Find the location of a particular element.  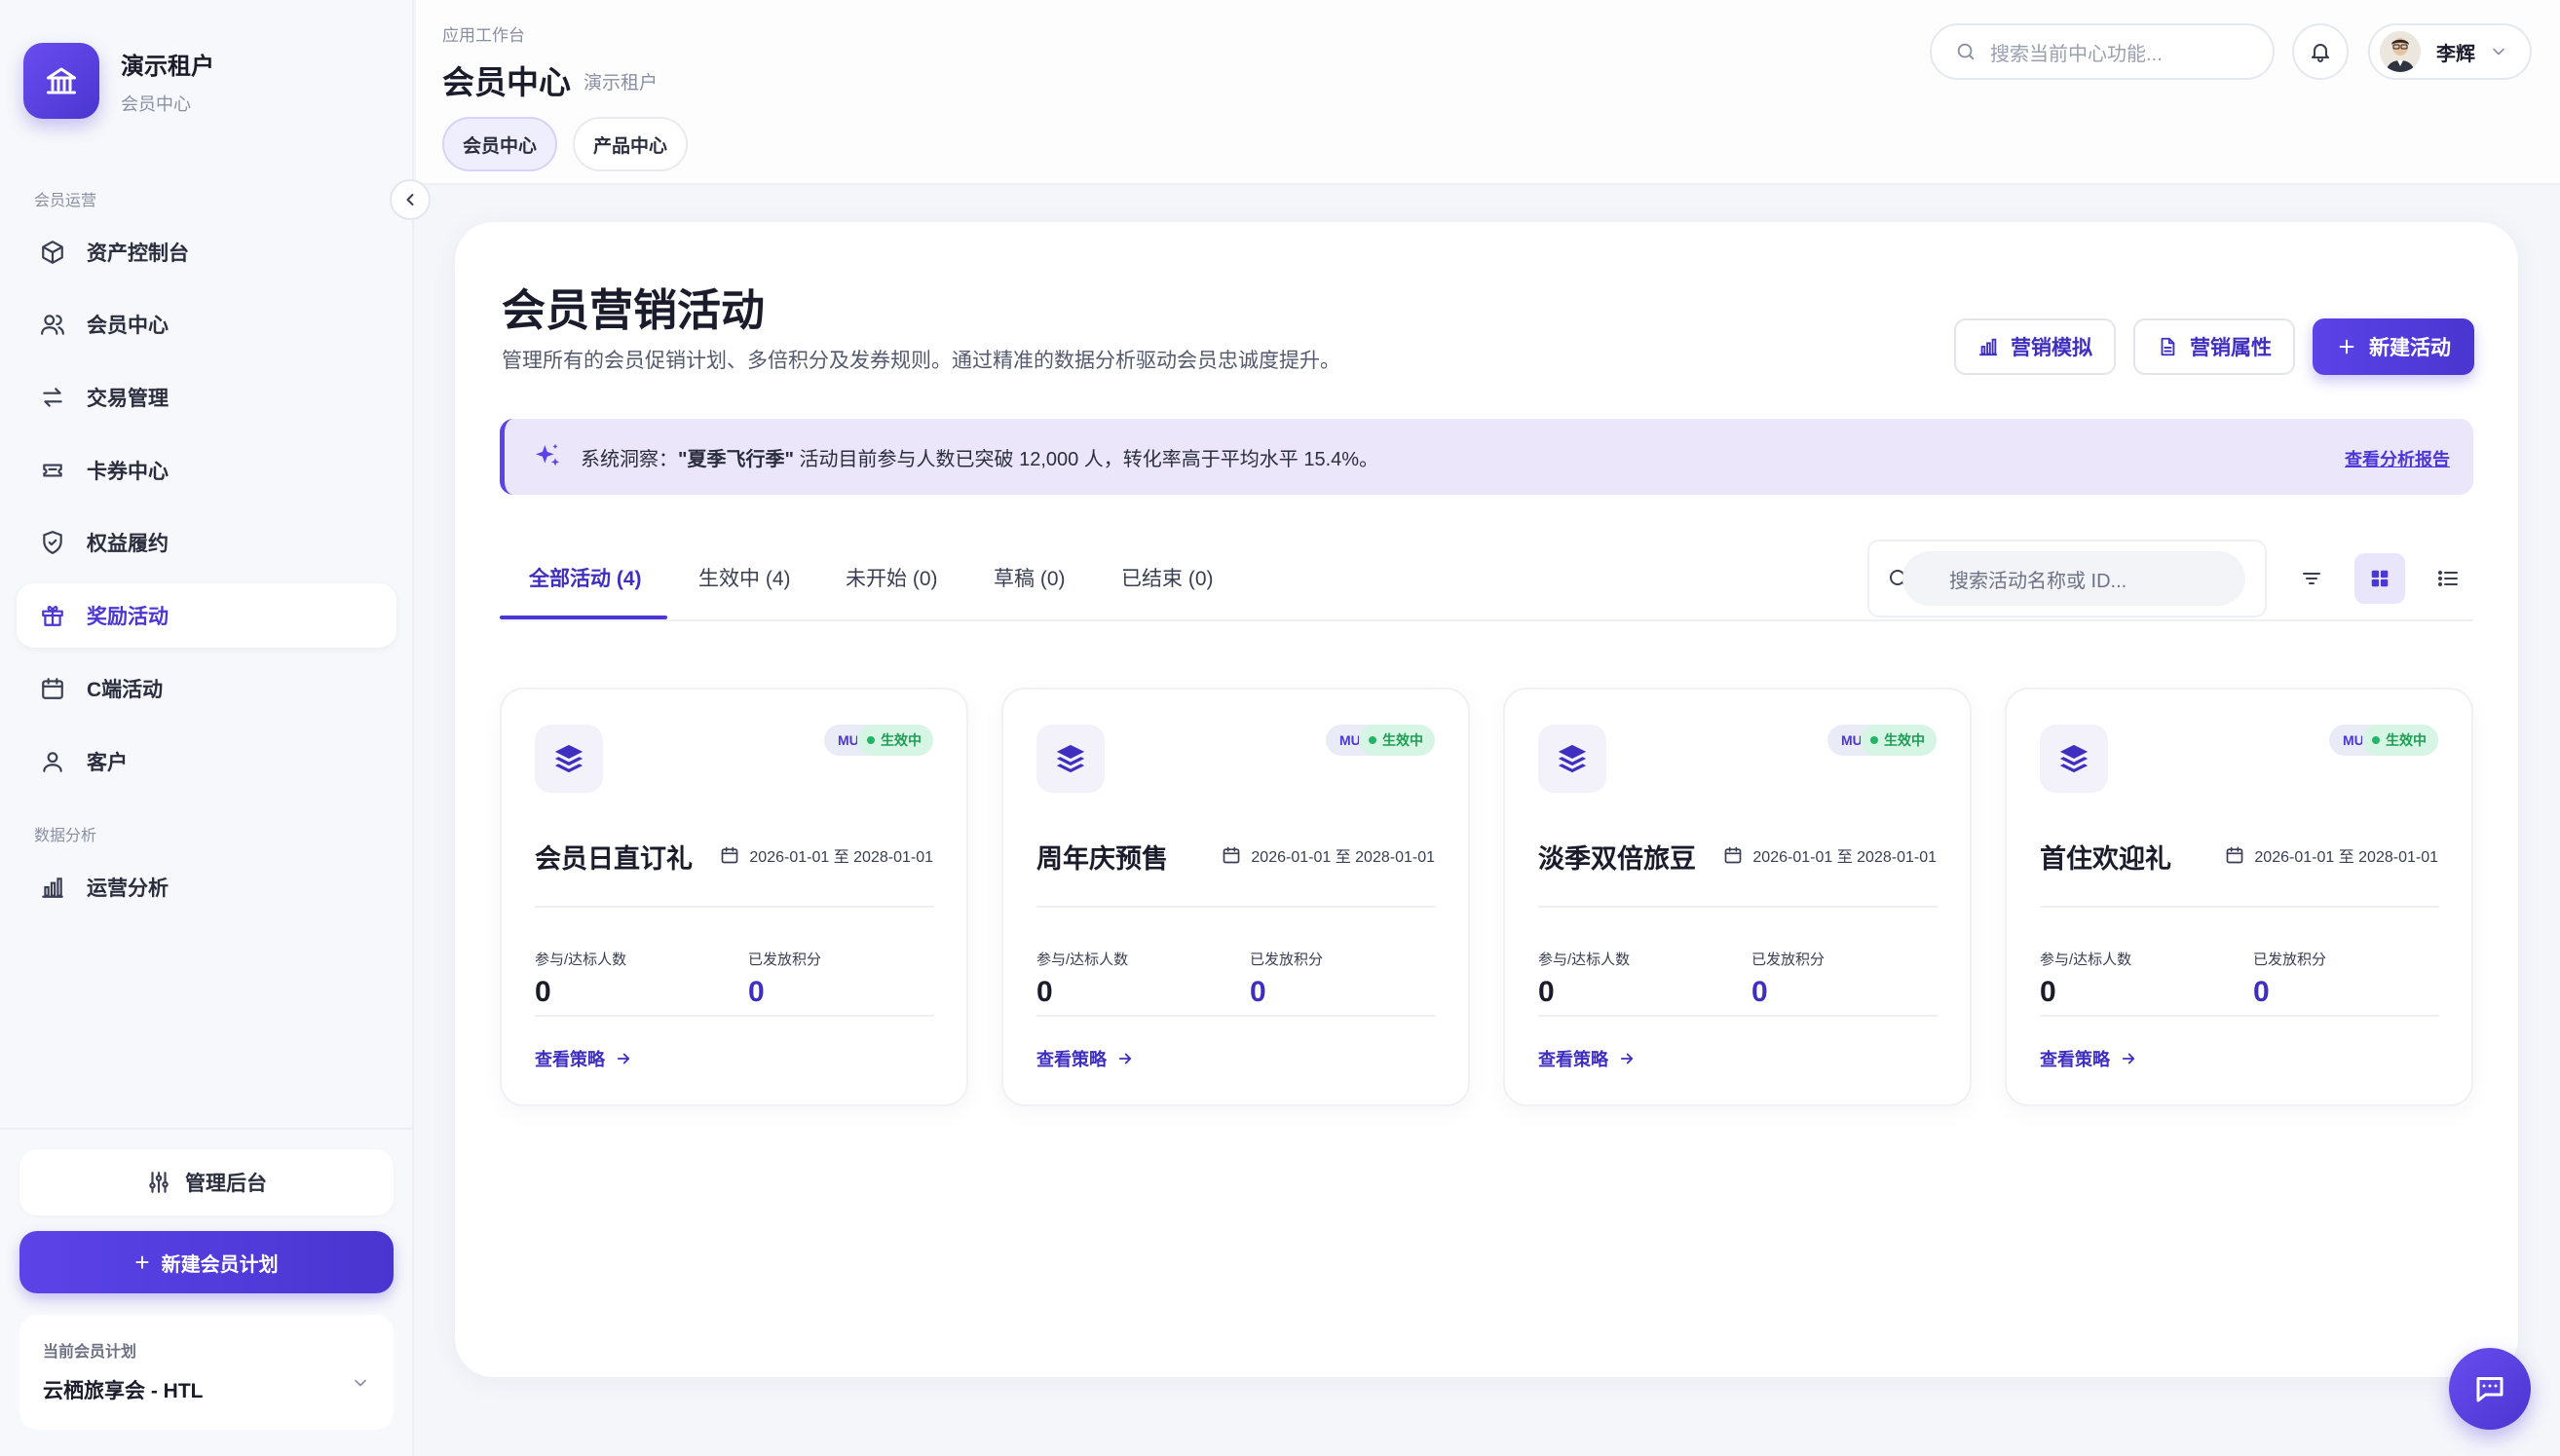

brand-title: 演示租户 is located at coordinates (167, 66).